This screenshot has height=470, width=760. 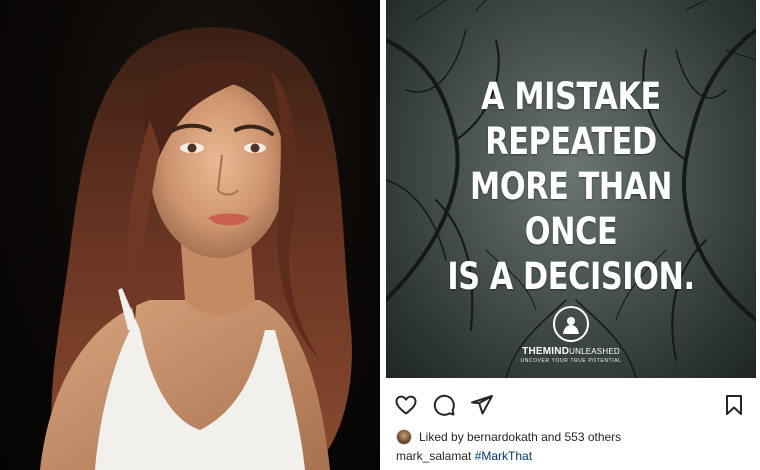 I want to click on brand-tagline: UNCOVER YOUR TRUE POTENTIAL, so click(x=571, y=361).